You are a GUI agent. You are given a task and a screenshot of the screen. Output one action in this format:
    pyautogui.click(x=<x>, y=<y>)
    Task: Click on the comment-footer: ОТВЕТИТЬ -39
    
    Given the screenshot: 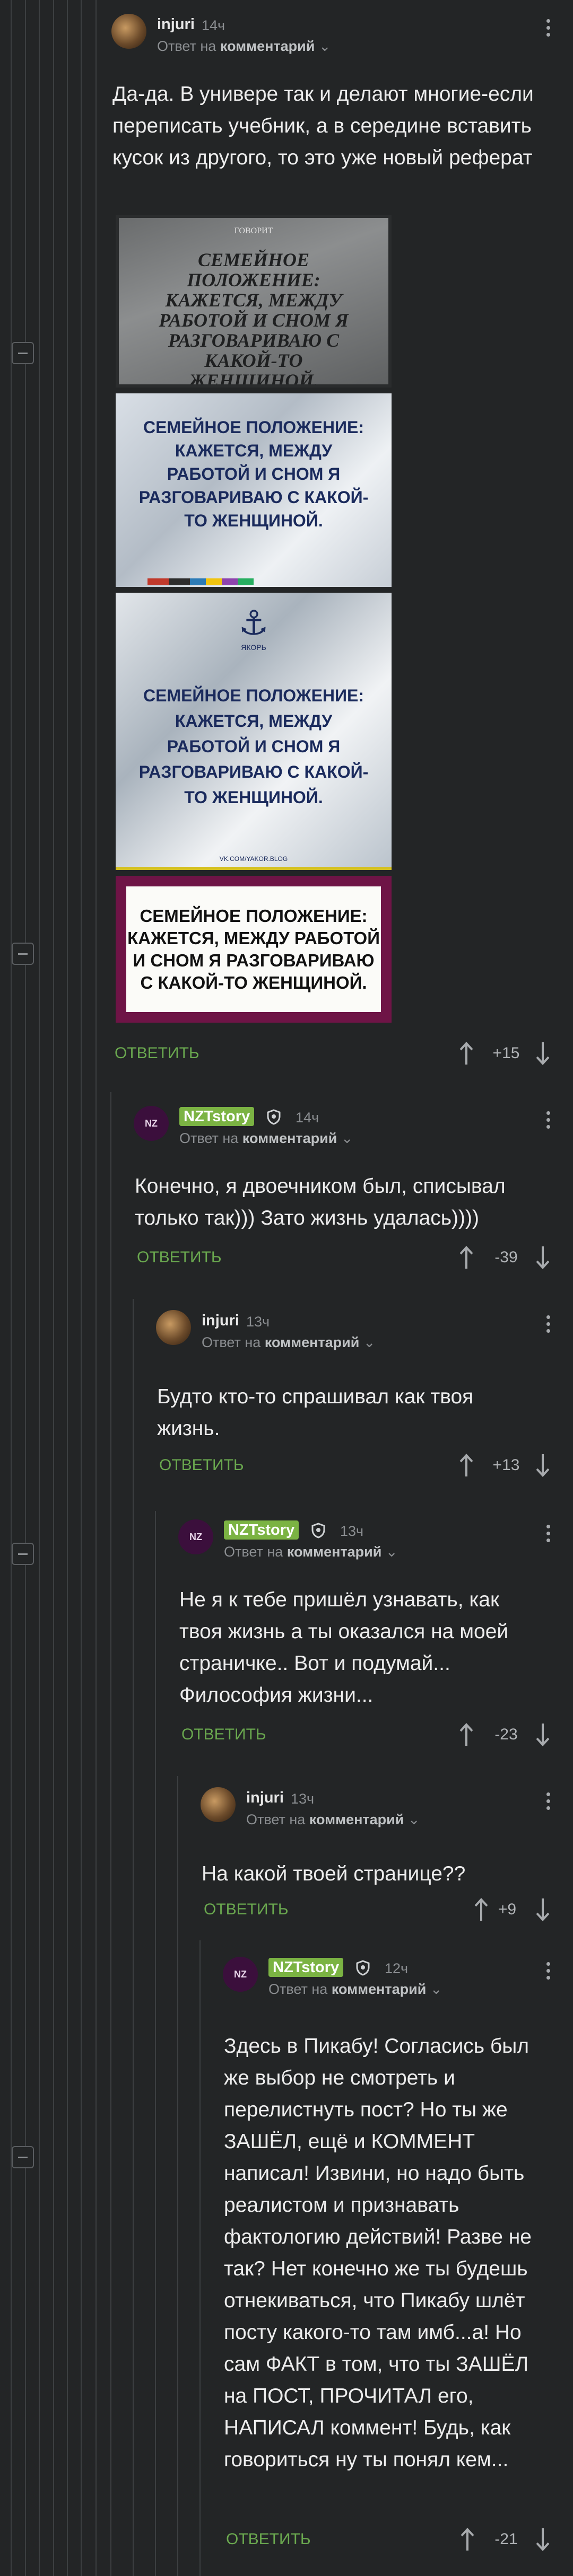 What is the action you would take?
    pyautogui.click(x=348, y=1259)
    